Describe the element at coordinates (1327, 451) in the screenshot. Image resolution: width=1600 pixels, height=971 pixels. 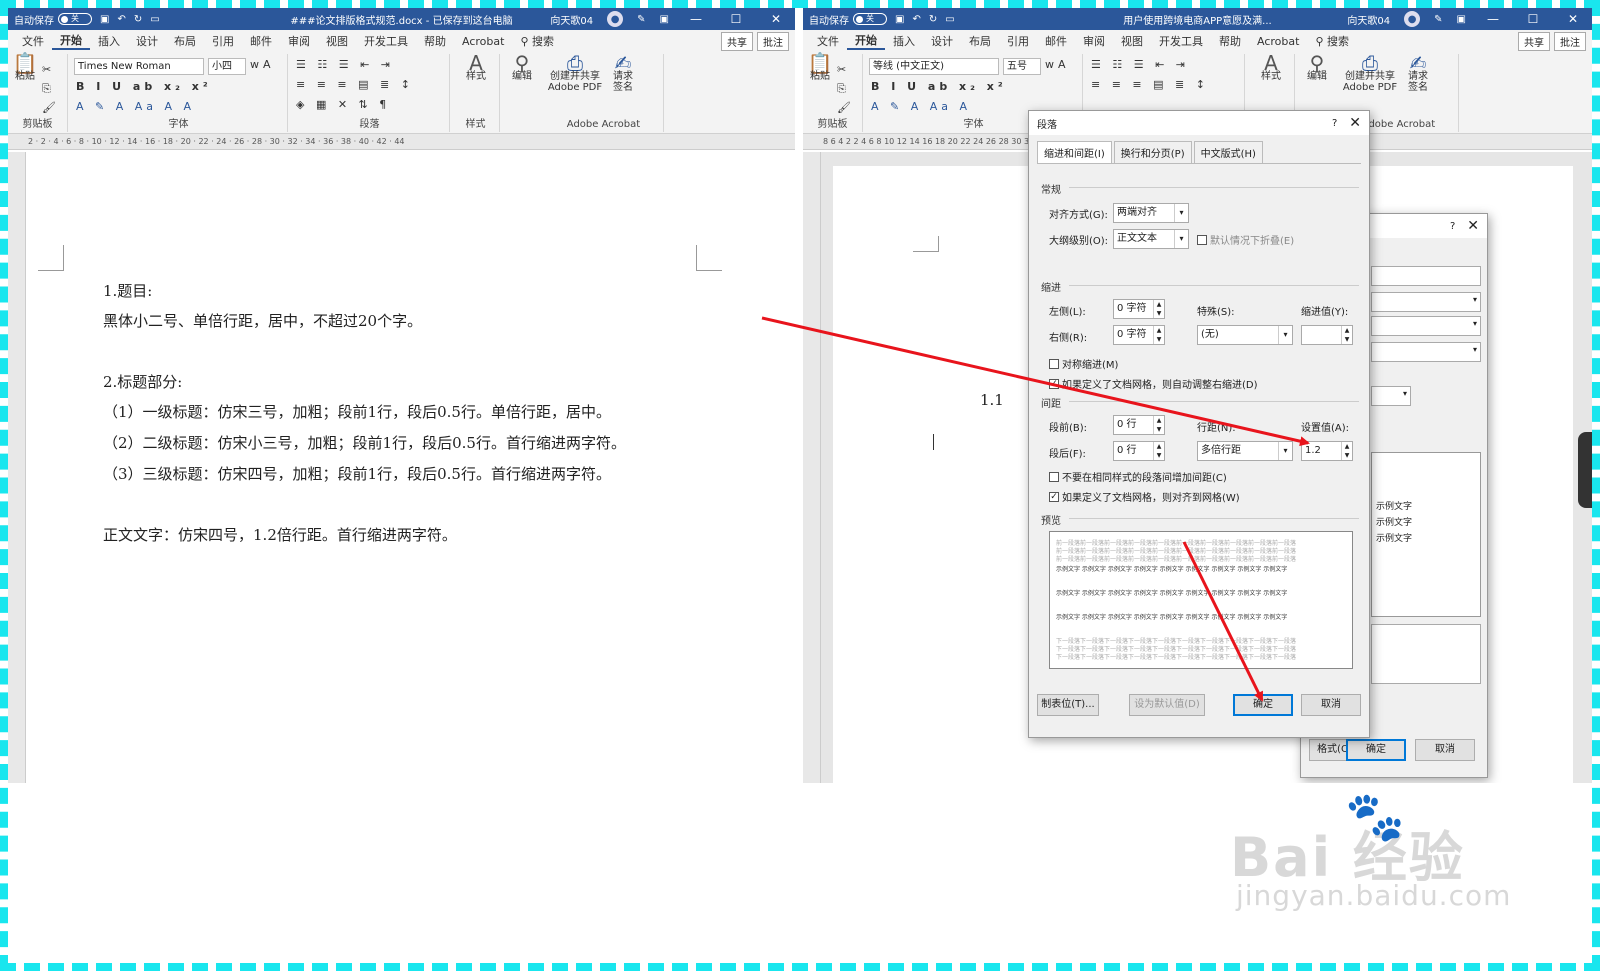
I see `set-value-spinner: 1.2 ▲ ▼` at that location.